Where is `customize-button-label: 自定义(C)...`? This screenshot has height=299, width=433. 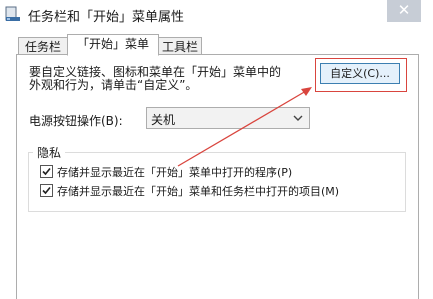 customize-button-label: 自定义(C)... is located at coordinates (360, 73).